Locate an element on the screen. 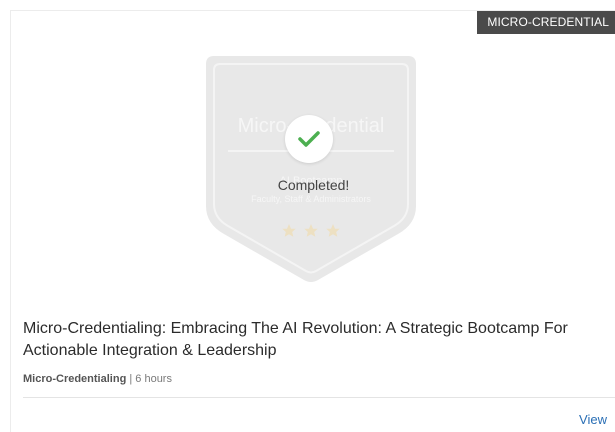 This screenshot has width=615, height=432. checkmark-icon is located at coordinates (309, 139).